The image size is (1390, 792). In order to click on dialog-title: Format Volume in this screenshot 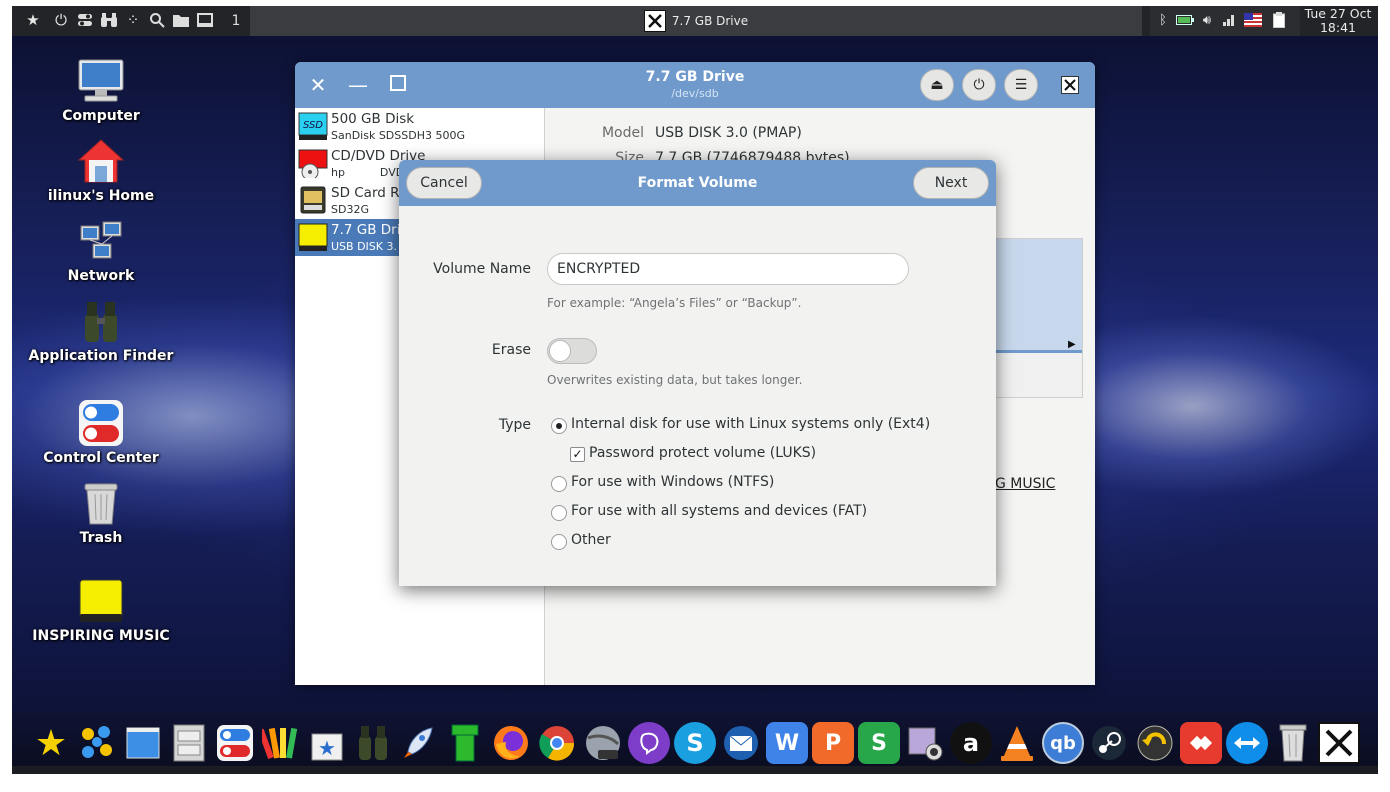, I will do `click(697, 183)`.